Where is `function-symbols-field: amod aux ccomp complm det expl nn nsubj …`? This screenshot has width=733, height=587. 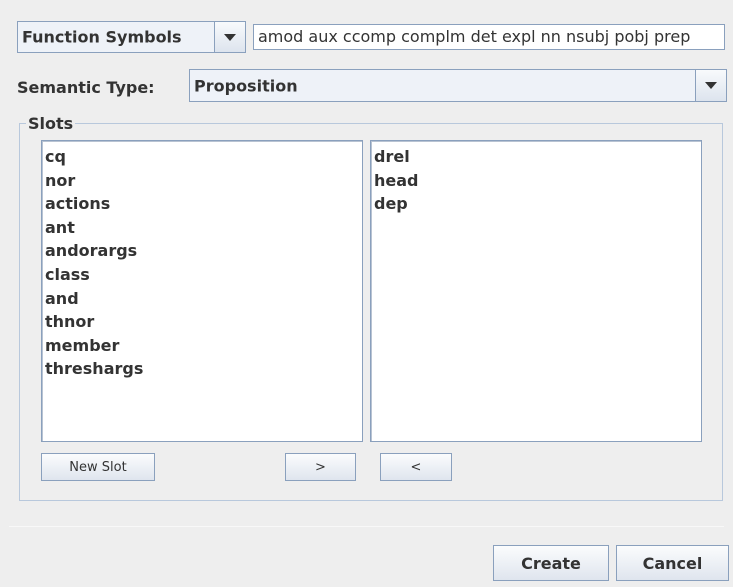 function-symbols-field: amod aux ccomp complm det expl nn nsubj … is located at coordinates (489, 37).